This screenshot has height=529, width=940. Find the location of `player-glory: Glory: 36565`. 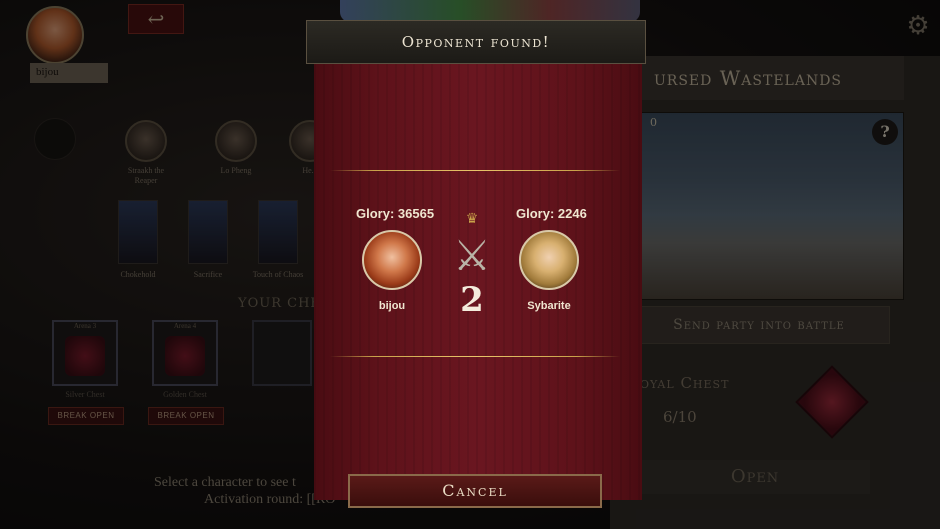

player-glory: Glory: 36565 is located at coordinates (395, 213).